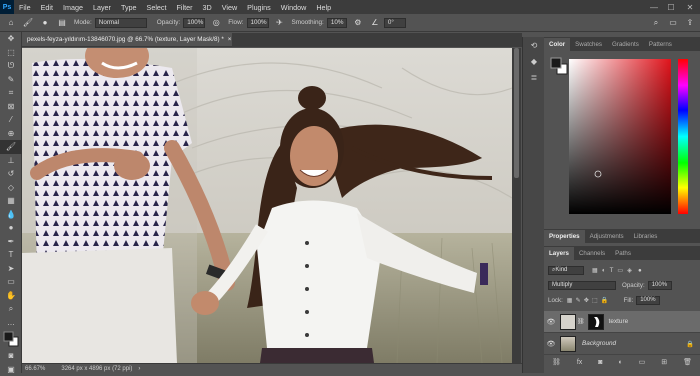 The image size is (700, 376). What do you see at coordinates (11, 66) in the screenshot?
I see `lasso-icon: ᘎ` at bounding box center [11, 66].